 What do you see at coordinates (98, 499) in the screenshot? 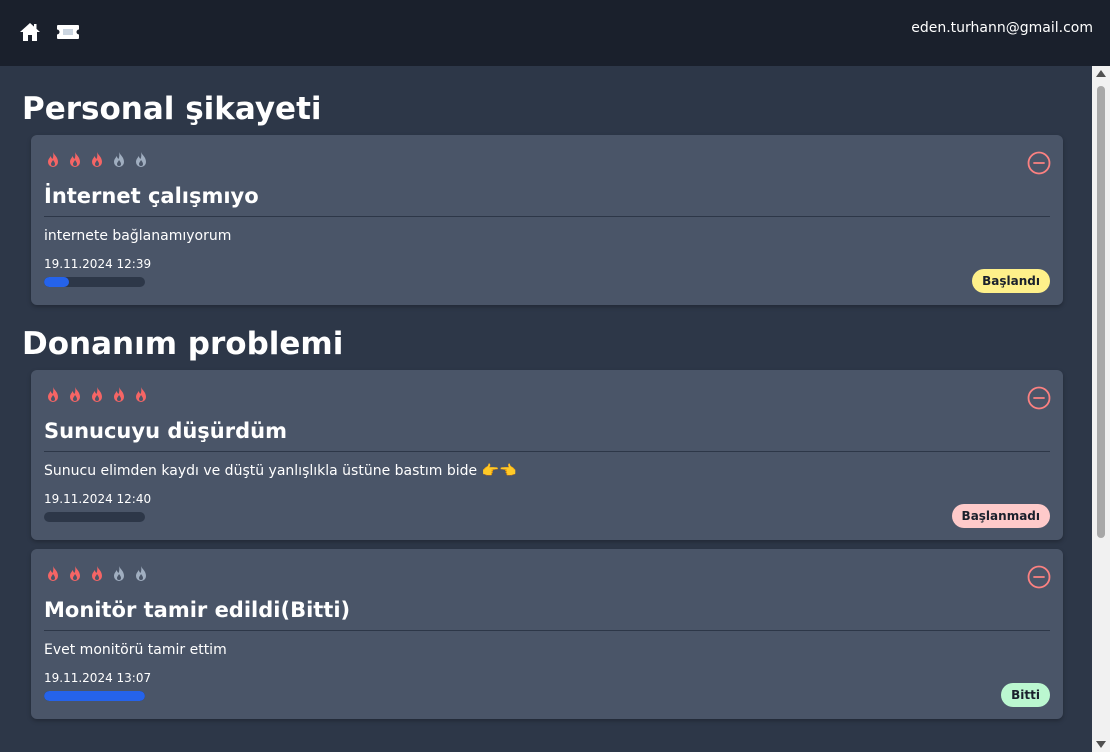
I see `ticket-date: 19.11.2024 12:40` at bounding box center [98, 499].